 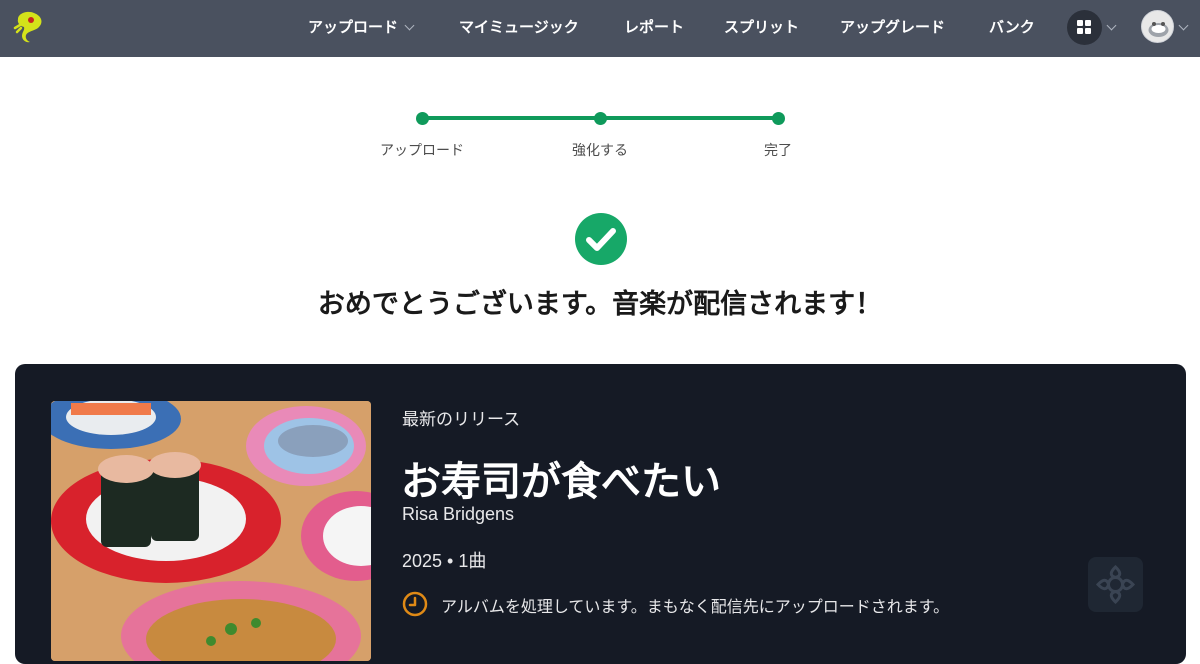 I want to click on nav-upload-label: アップロード, so click(x=353, y=27).